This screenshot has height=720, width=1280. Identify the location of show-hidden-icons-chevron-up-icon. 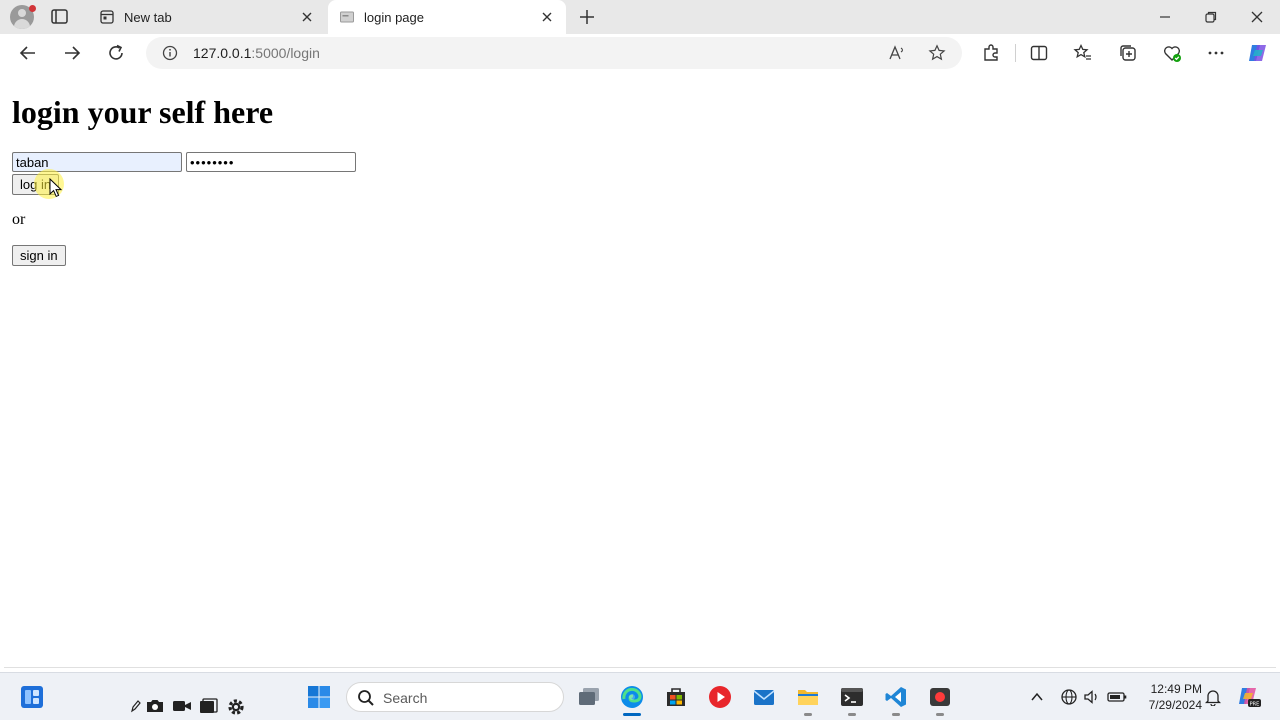
(1037, 697).